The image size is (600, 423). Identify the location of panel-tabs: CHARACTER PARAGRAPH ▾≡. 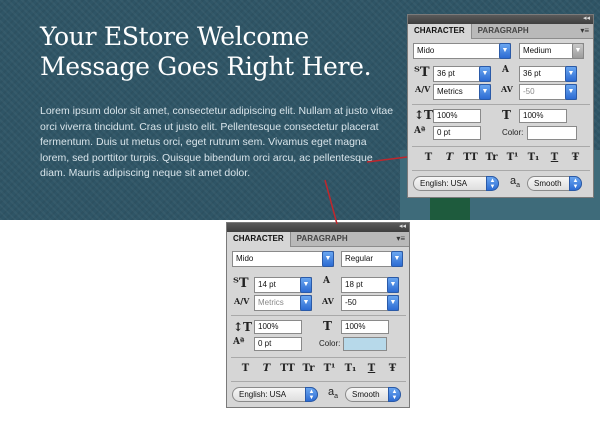
(318, 239).